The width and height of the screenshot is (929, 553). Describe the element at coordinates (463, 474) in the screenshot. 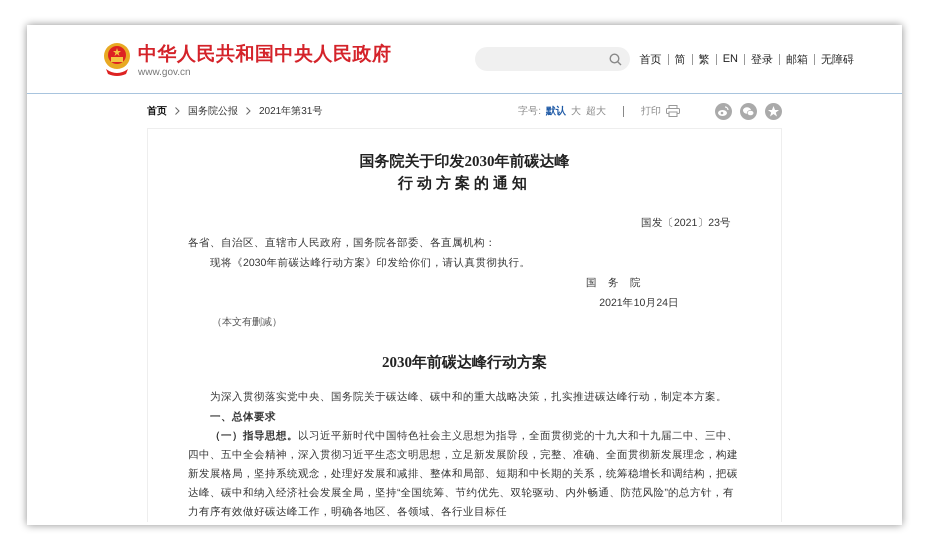

I see `paragraph-text: （一）指导思想。以习近平新时代中国特色社会主义思想为指导，全面贯彻党的十九大和十九届二中、三中、四中、五中全会精神，深入贯彻习近平生态文明思想，立足新发展阶段，完整、准确、全面贯彻新发展理念，构建新发展格局，坚持系统观念，处理好发展和减排、整体和局部、短期和中长期的关系，统筹稳增长和调结构，把碳达峰、碳中和纳入经济社会发展全局，坚持“全国统筹、节约优先、双轮驱动、内外畅通、防范风险”的总方针，有力有序有效做好碳达峰工作，明确各地区、各领域、各行业目标任` at that location.